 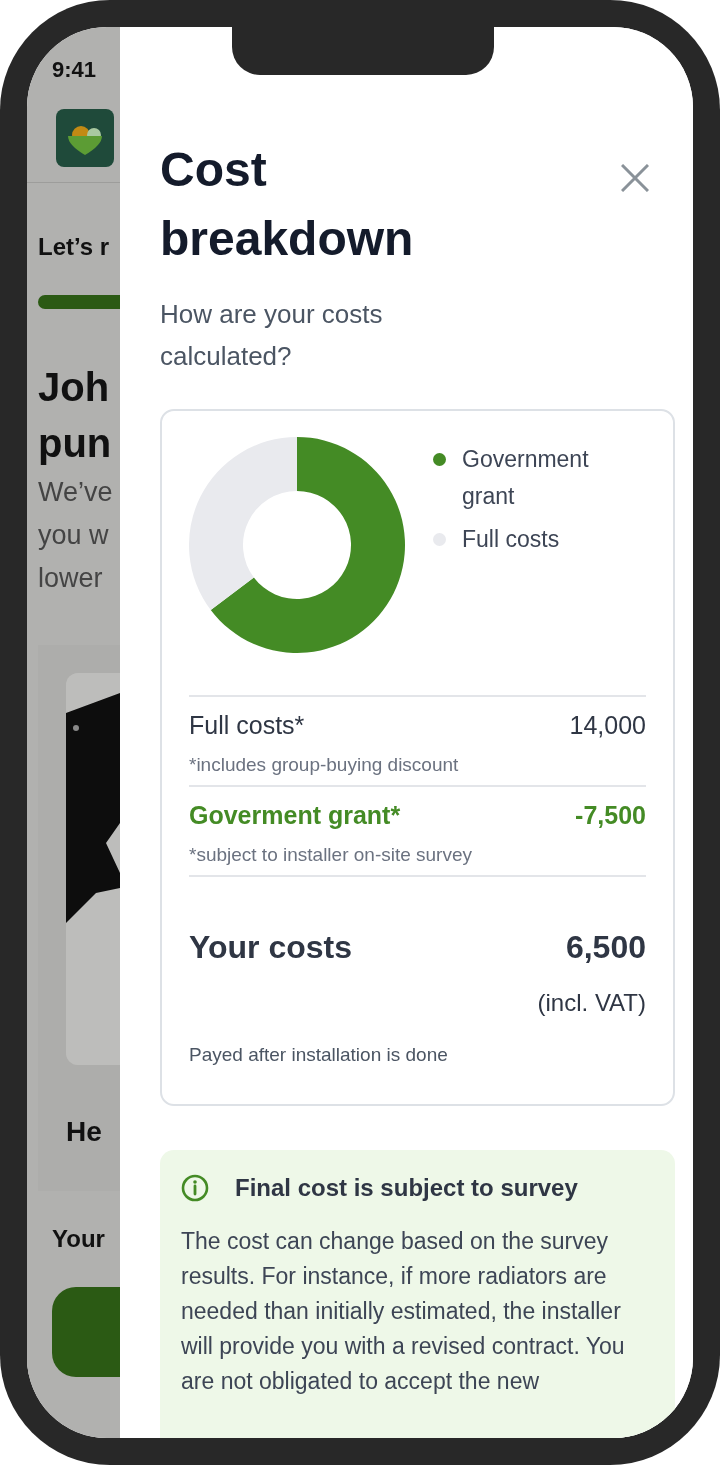 What do you see at coordinates (79, 1239) in the screenshot?
I see `footer-label: Your` at bounding box center [79, 1239].